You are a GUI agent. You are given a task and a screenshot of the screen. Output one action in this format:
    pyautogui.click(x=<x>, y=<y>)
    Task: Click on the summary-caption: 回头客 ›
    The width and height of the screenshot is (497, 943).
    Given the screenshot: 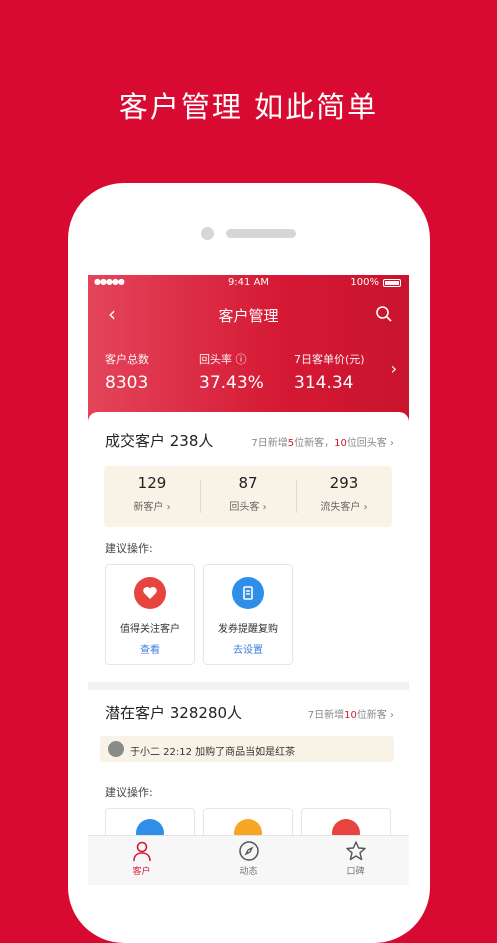 What is the action you would take?
    pyautogui.click(x=248, y=507)
    